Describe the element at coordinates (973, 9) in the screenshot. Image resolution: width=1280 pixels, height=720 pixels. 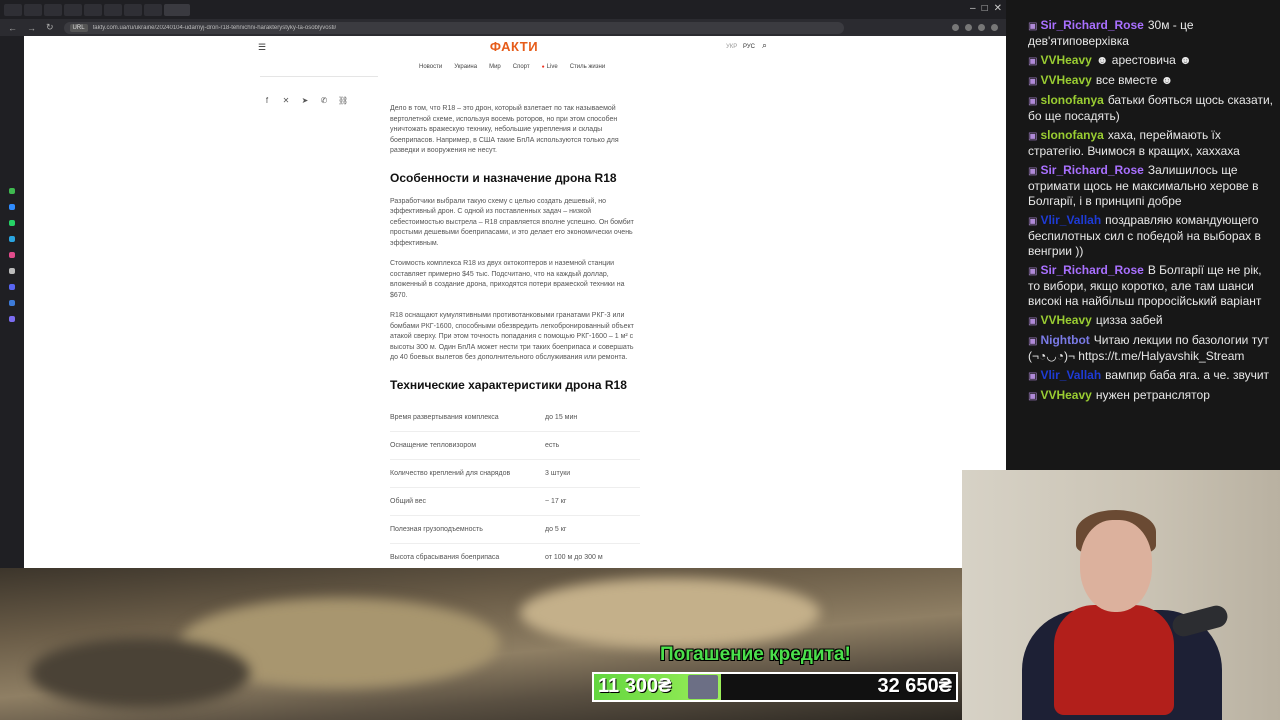
I see `minimize-icon: –` at that location.